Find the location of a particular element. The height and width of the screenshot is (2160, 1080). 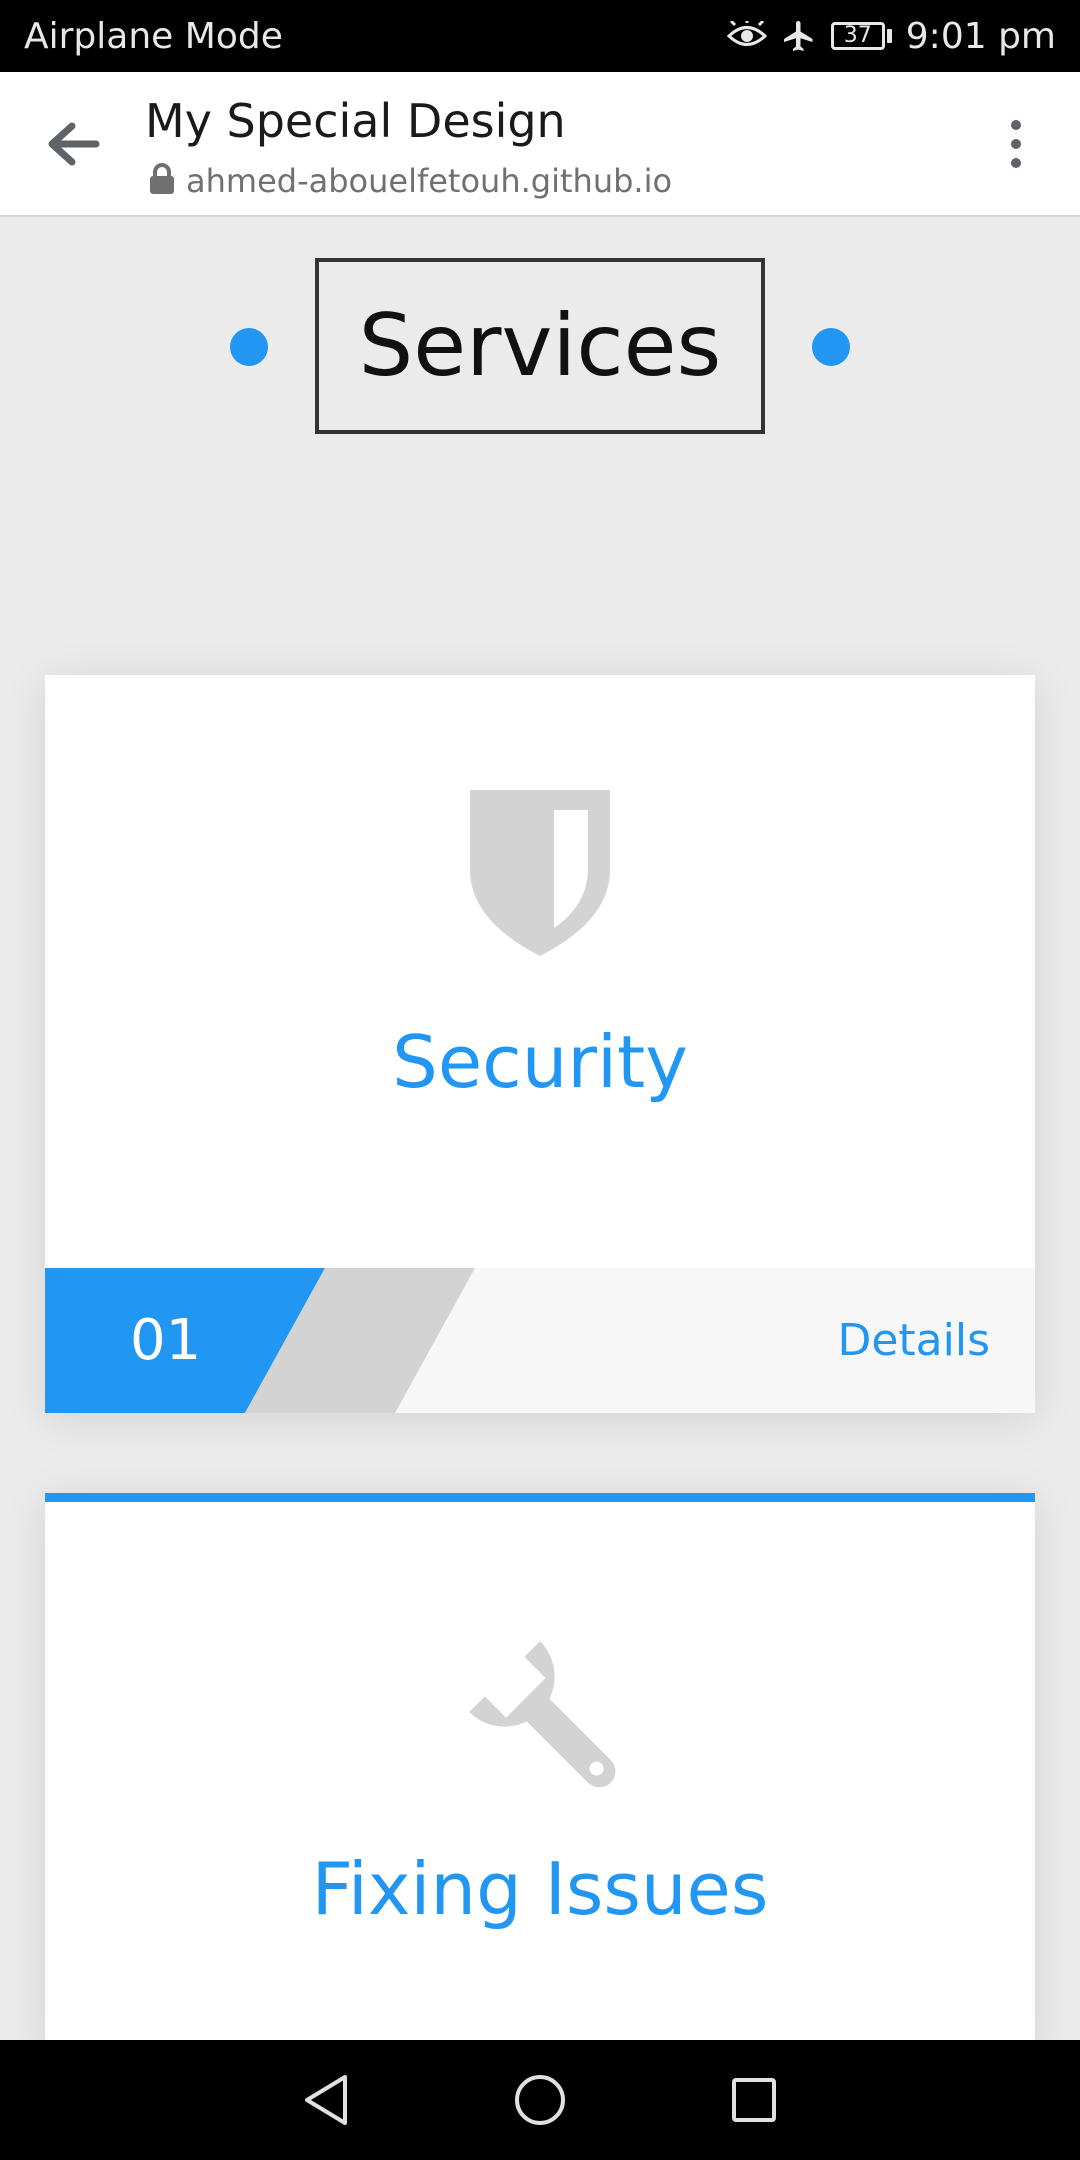

status-icons: 37 9:01 pm is located at coordinates (891, 36).